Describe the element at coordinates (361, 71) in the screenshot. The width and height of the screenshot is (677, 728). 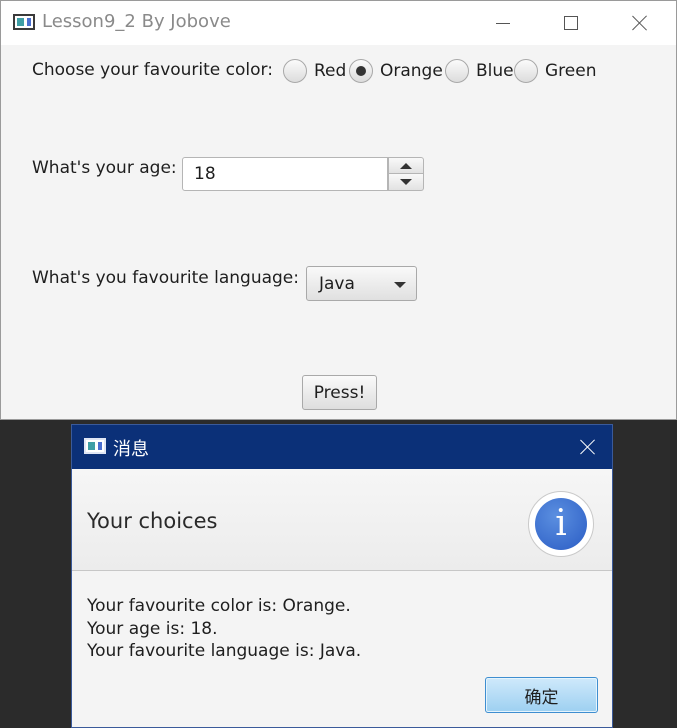
I see `radio-orange` at that location.